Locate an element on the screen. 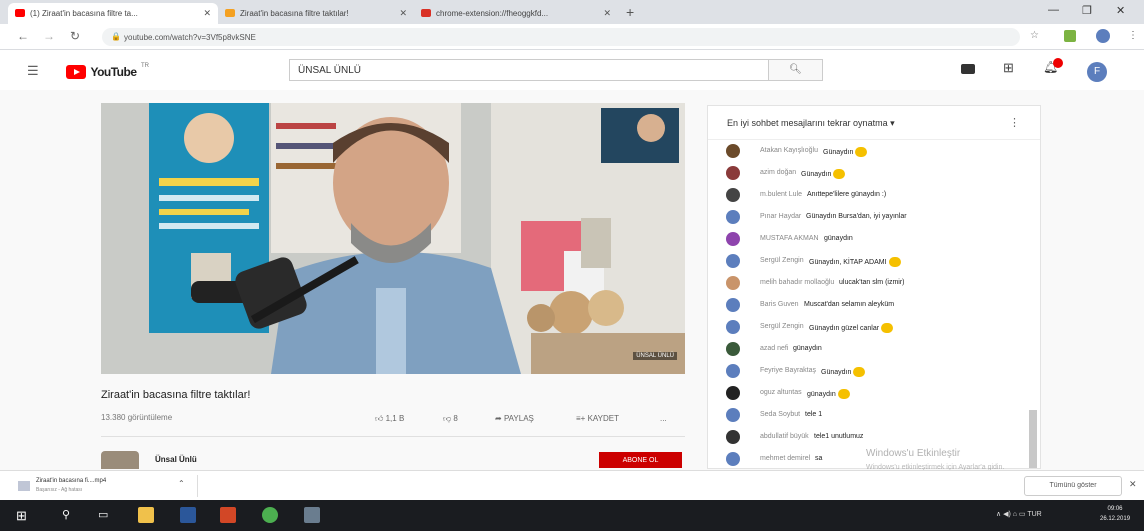 The width and height of the screenshot is (1144, 531). chat-author-name: oguz altuntas is located at coordinates (781, 392).